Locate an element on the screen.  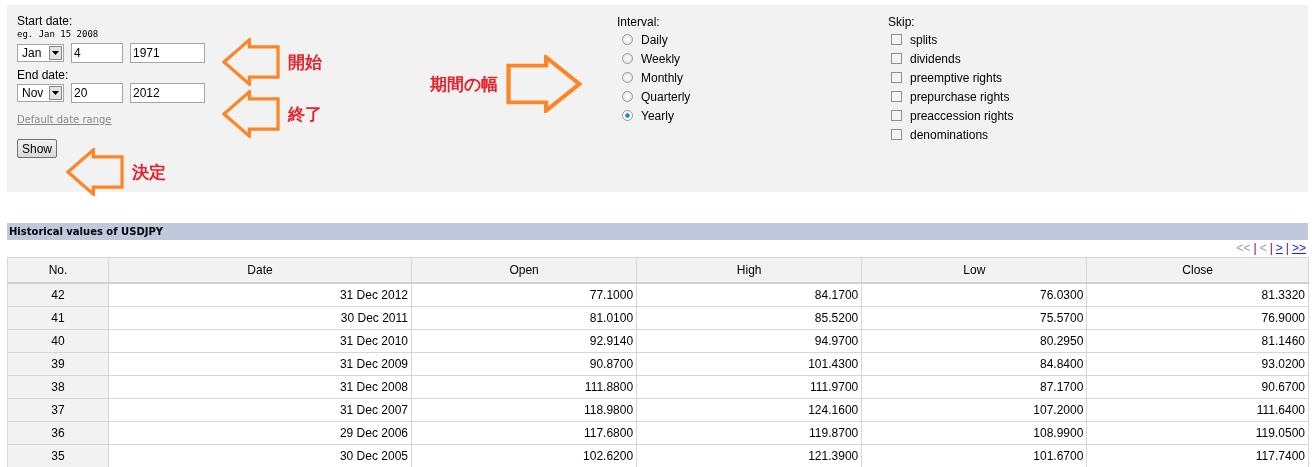
table-cell: 30 Dec 2011 is located at coordinates (260, 318).